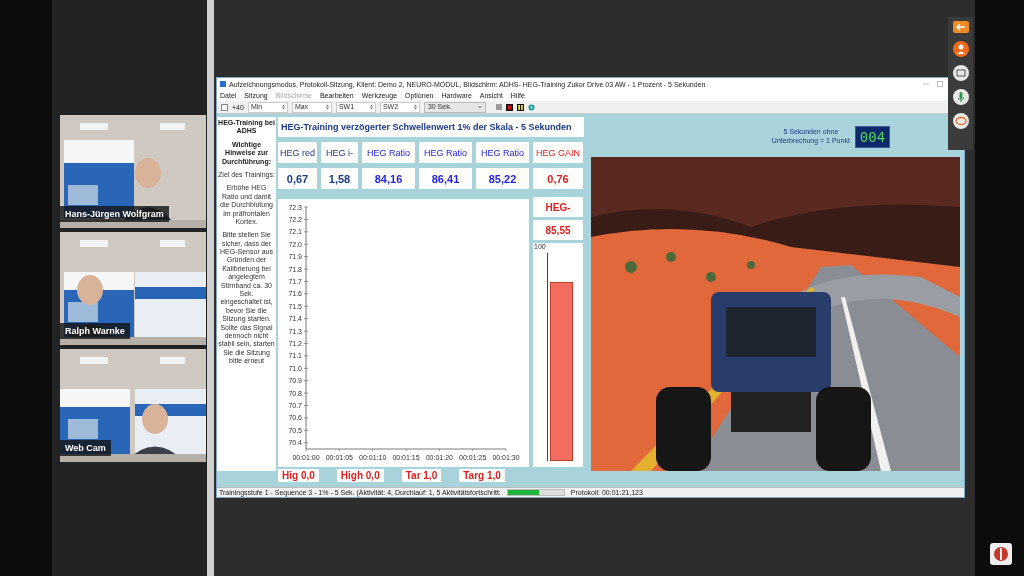  Describe the element at coordinates (558, 152) in the screenshot. I see `metric-label: HEG GAIN` at that location.